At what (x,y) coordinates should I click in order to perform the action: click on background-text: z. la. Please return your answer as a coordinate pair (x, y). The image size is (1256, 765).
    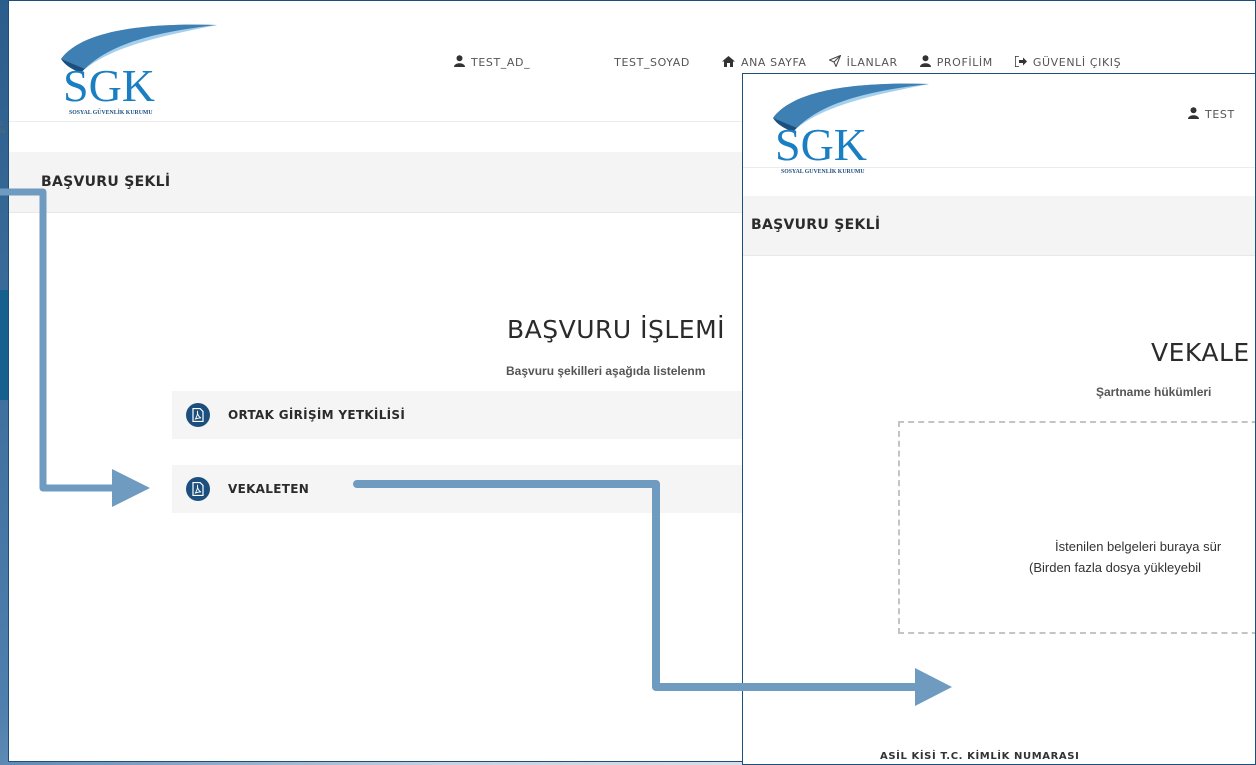
    Looking at the image, I should click on (2, 128).